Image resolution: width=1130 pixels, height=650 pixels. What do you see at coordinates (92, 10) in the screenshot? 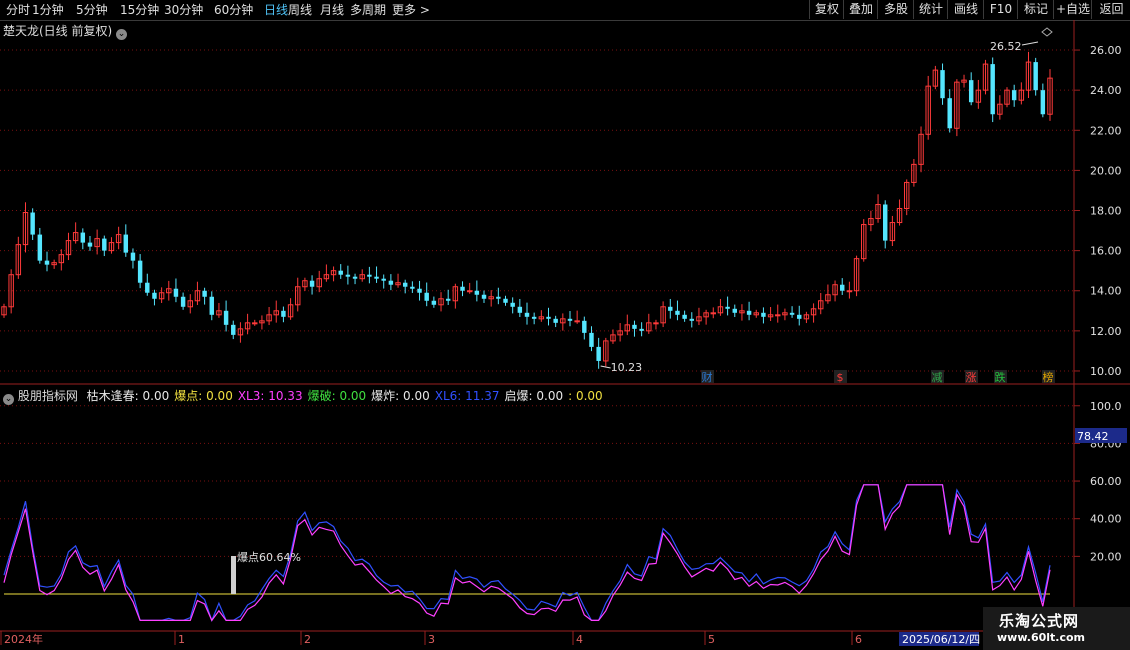
I see `period-tab-2: 5分钟` at bounding box center [92, 10].